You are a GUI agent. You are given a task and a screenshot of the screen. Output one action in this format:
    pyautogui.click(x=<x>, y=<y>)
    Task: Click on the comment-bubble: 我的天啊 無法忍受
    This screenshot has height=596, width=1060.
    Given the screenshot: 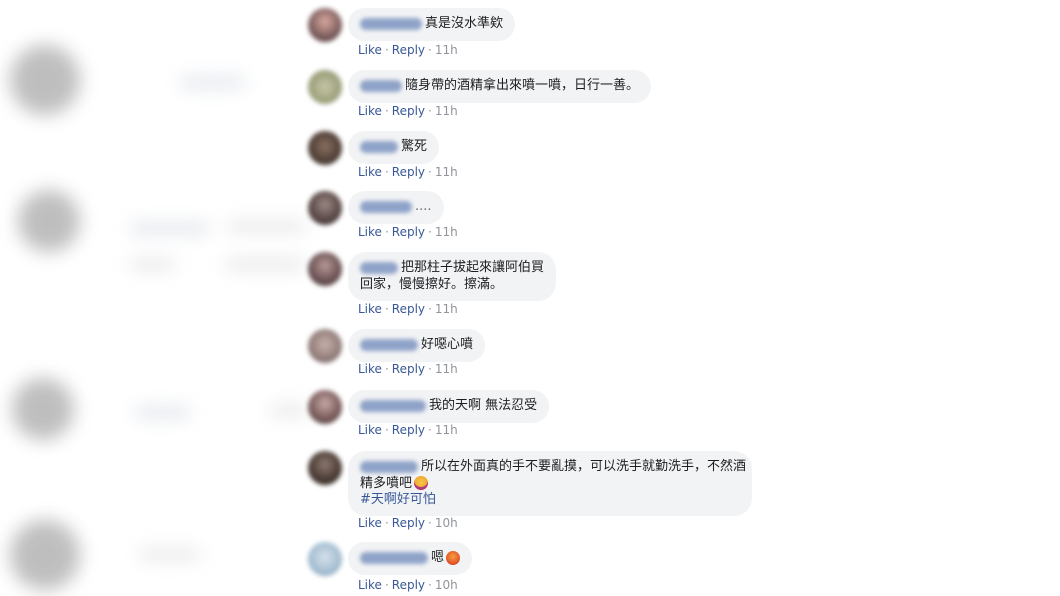 What is the action you would take?
    pyautogui.click(x=449, y=406)
    